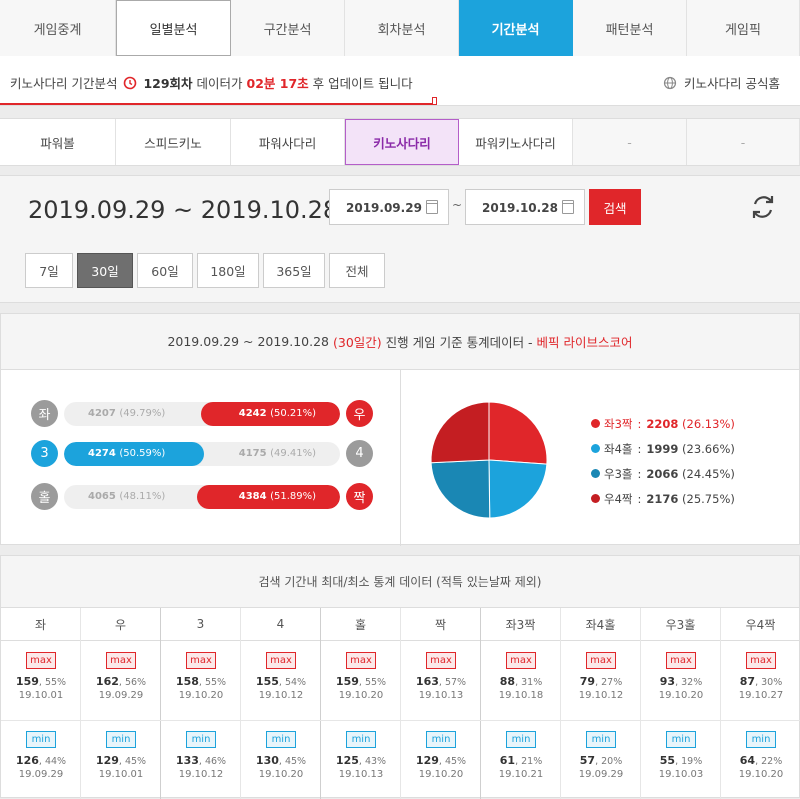 The width and height of the screenshot is (800, 799). What do you see at coordinates (516, 142) in the screenshot?
I see `game-tab-4: 파워키노사다리` at bounding box center [516, 142].